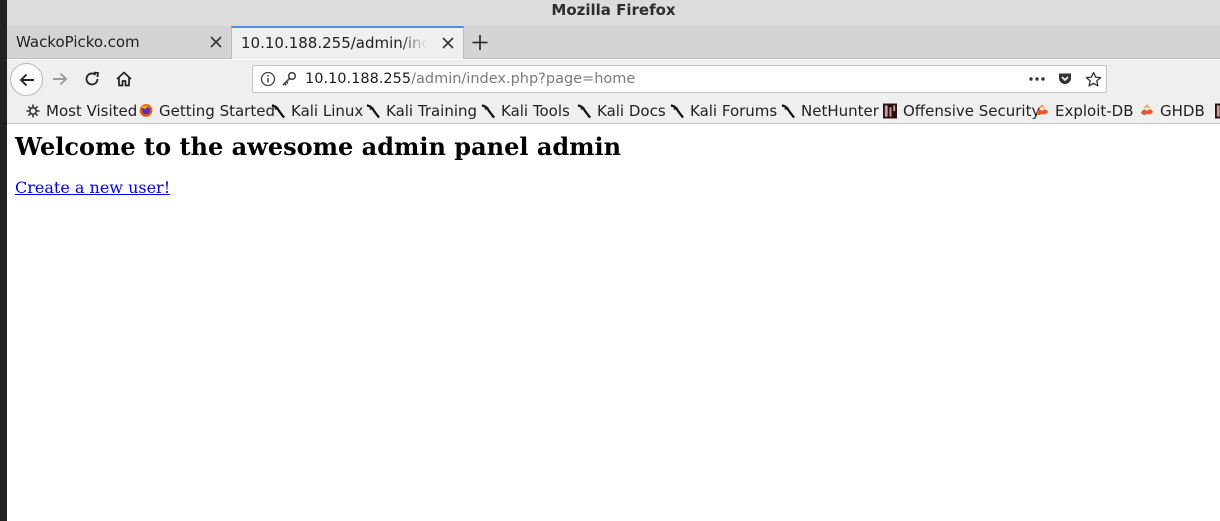 Image resolution: width=1220 pixels, height=521 pixels. Describe the element at coordinates (146, 111) in the screenshot. I see `firefox-icon` at that location.